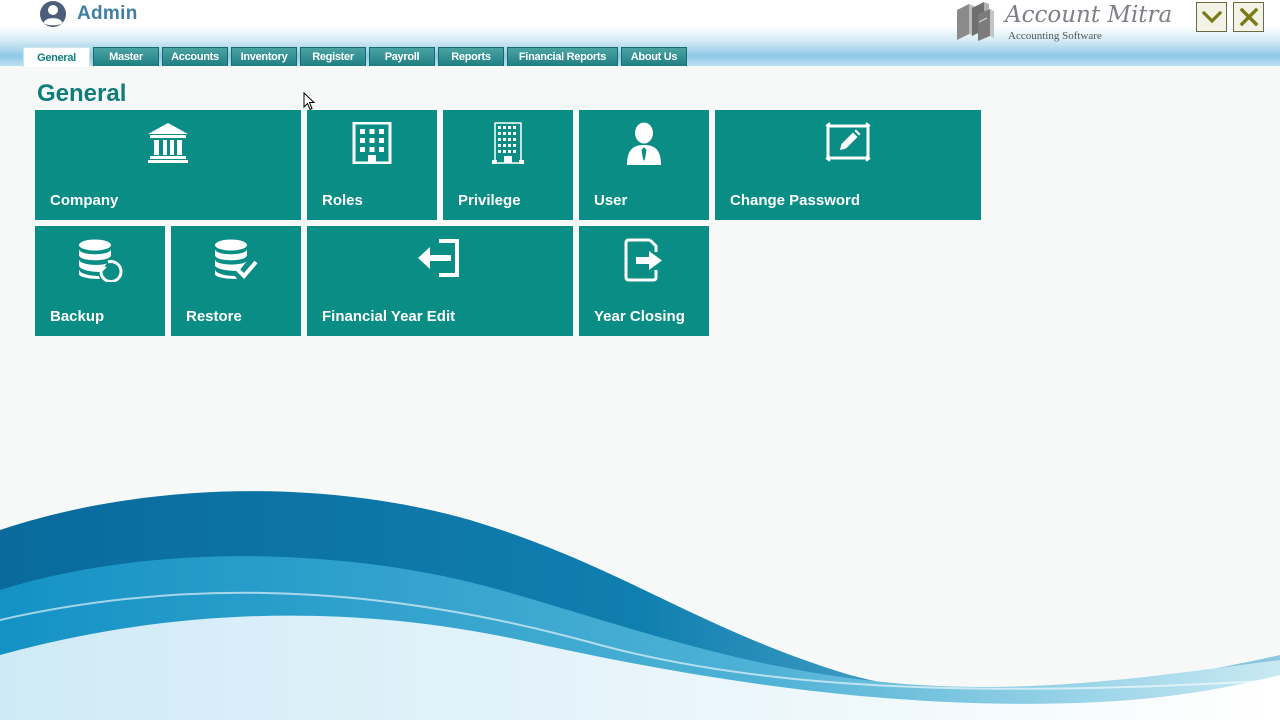 The width and height of the screenshot is (1280, 720). What do you see at coordinates (440, 281) in the screenshot?
I see `tile-financial-year-edit: Financial Year Edit` at bounding box center [440, 281].